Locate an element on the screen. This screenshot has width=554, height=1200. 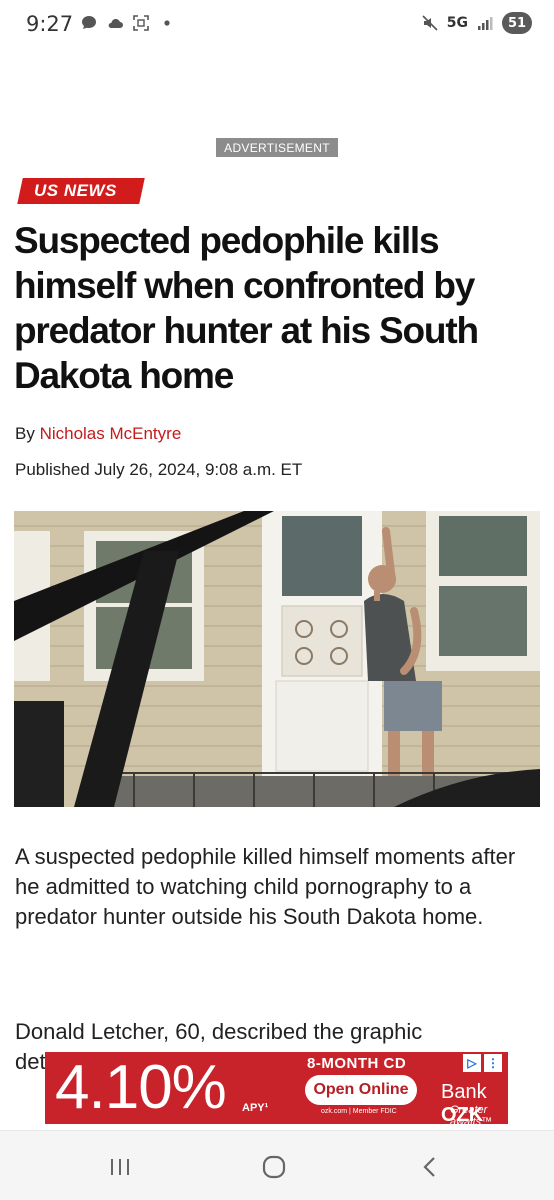
network-type: 5G is located at coordinates (457, 23).